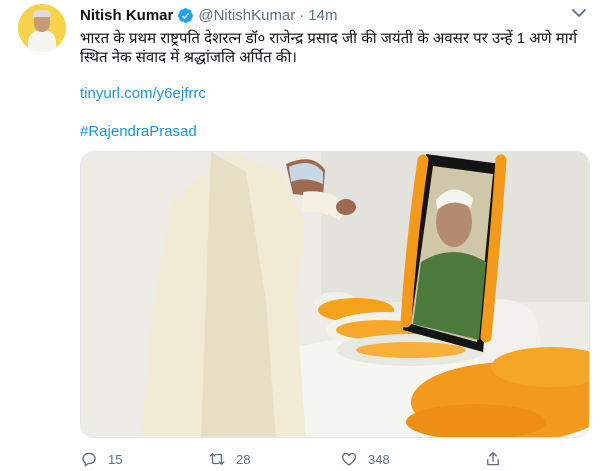 The image size is (600, 471). Describe the element at coordinates (365, 459) in the screenshot. I see `like-action: 348` at that location.